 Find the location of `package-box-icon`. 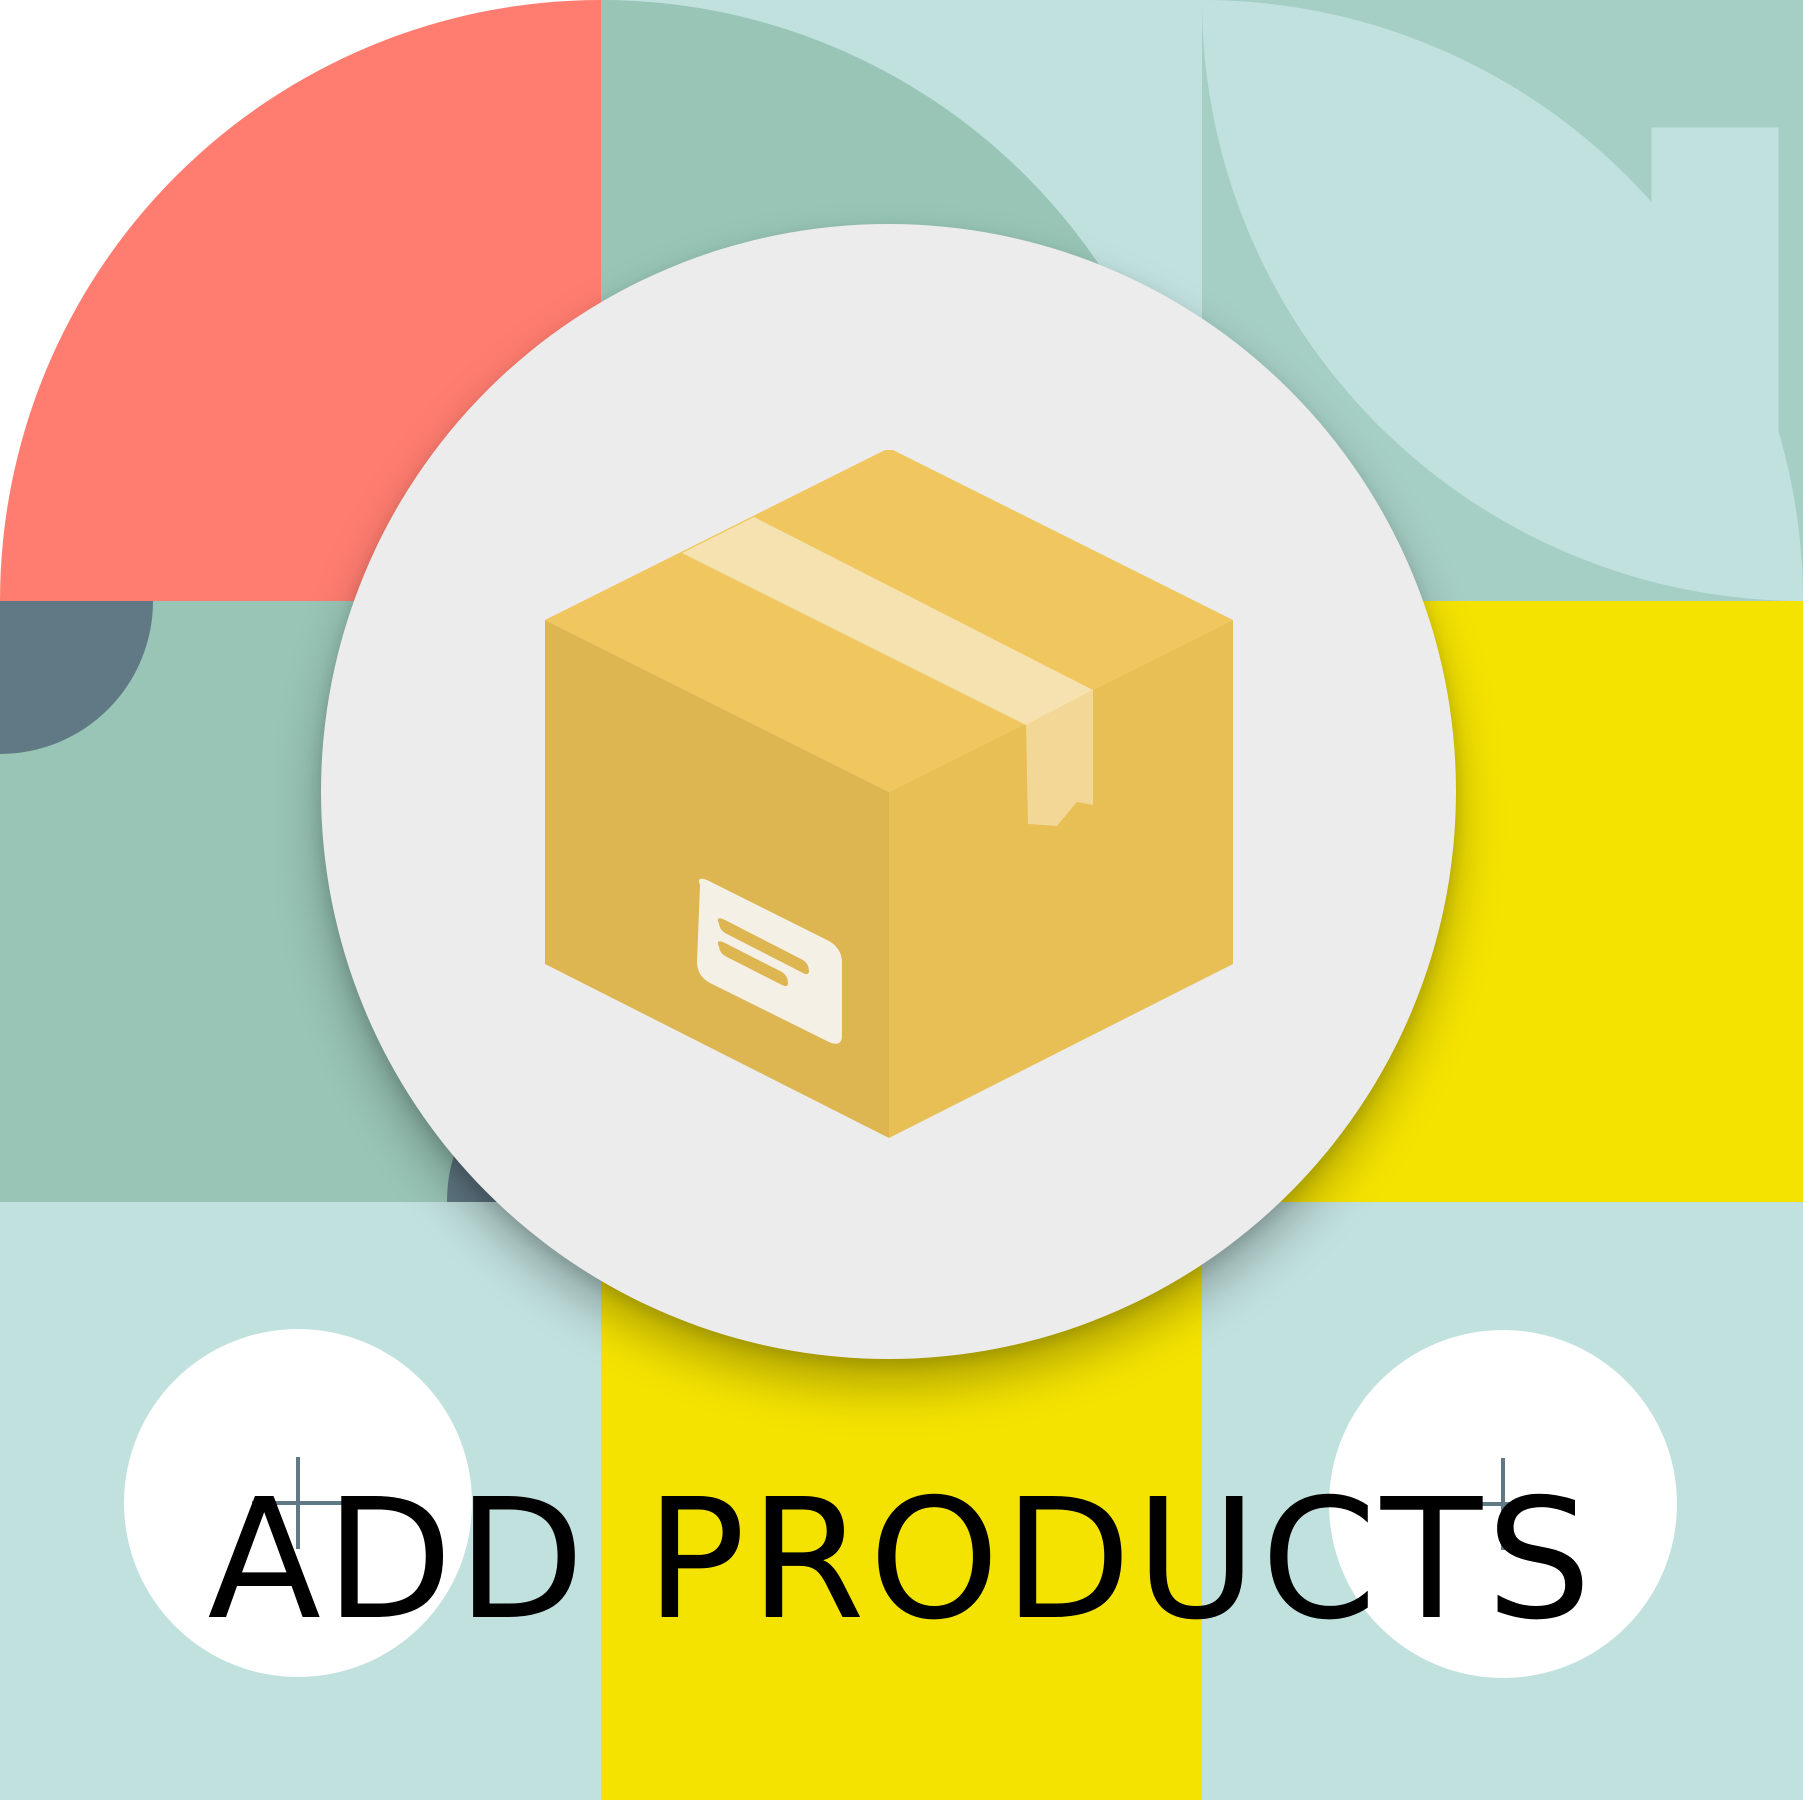

package-box-icon is located at coordinates (889, 794).